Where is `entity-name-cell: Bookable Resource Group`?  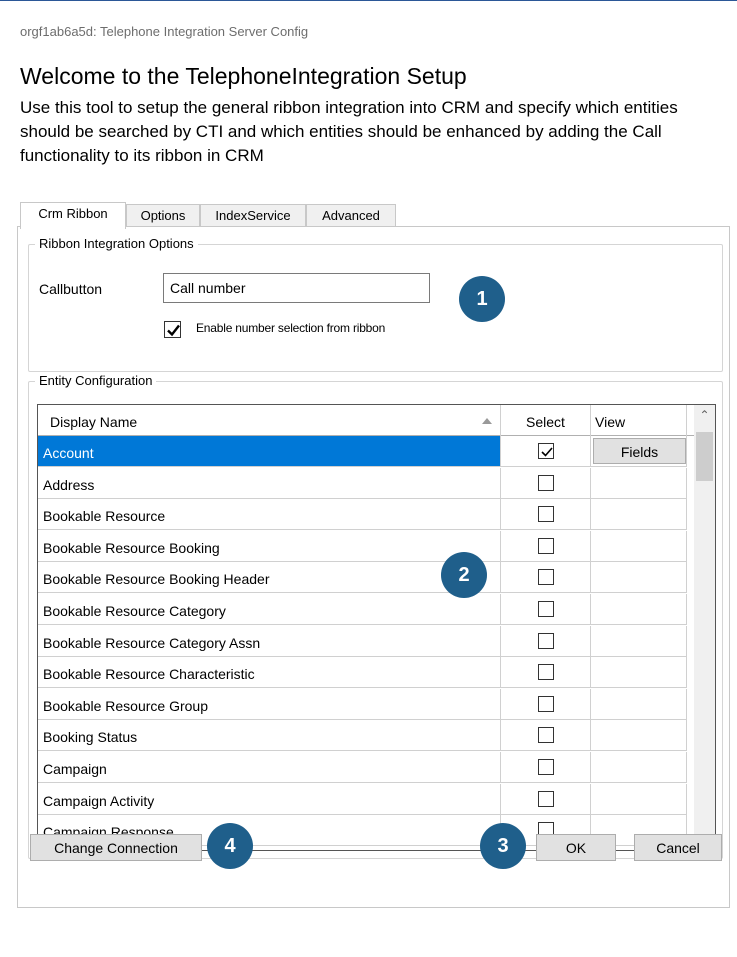 entity-name-cell: Bookable Resource Group is located at coordinates (269, 704).